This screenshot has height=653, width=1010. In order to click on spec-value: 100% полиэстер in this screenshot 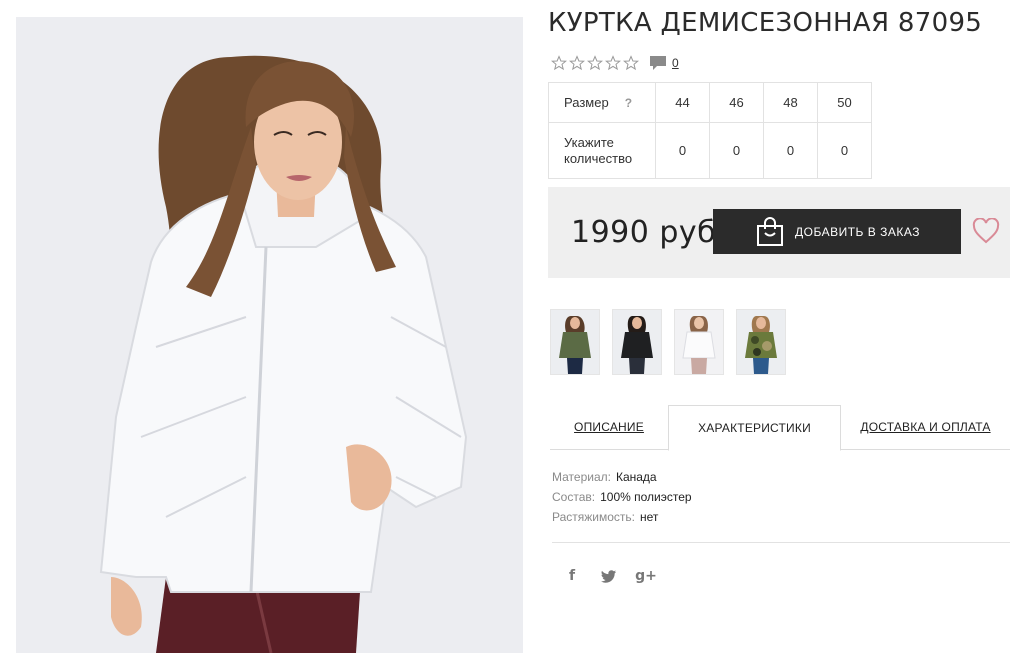, I will do `click(646, 497)`.